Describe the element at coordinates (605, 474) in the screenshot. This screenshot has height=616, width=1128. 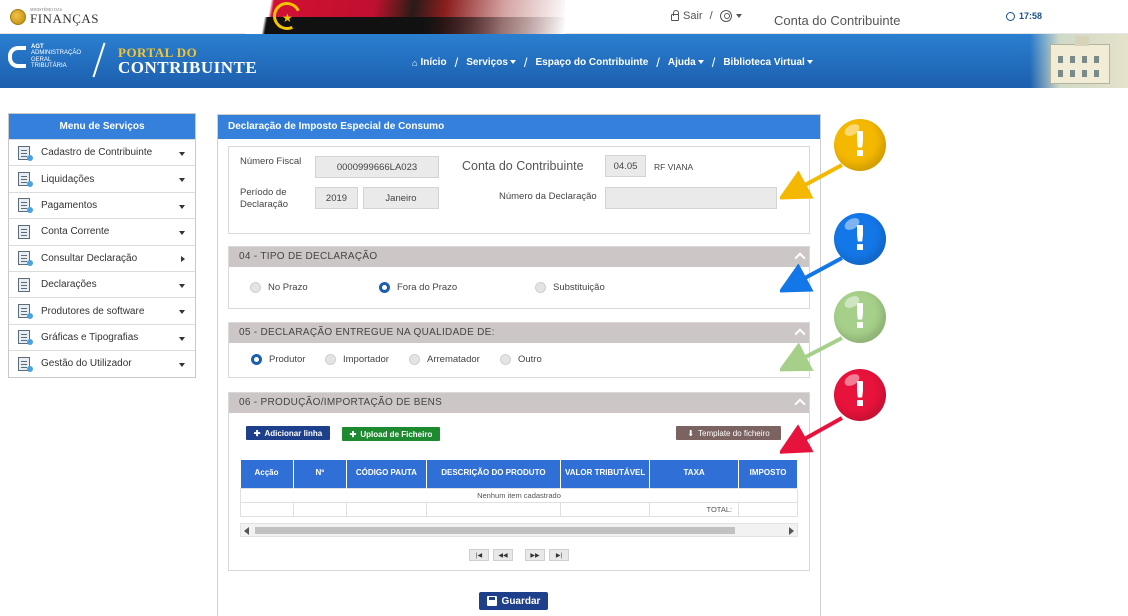
I see `col-valor-tributavel: VALOR TRIBUTÁVEL` at that location.